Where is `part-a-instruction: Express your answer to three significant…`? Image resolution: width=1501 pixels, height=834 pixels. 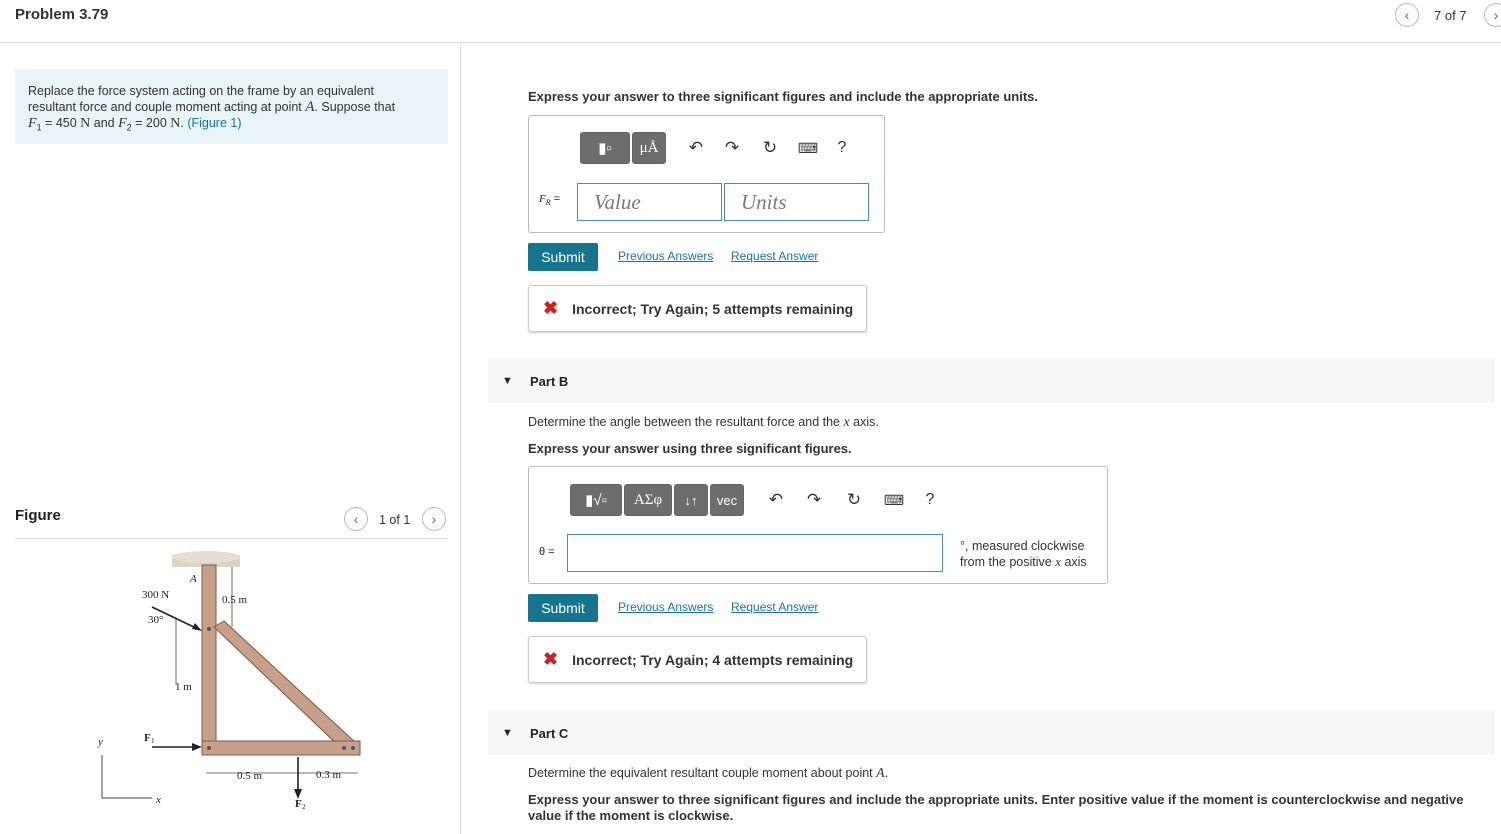
part-a-instruction: Express your answer to three significant… is located at coordinates (783, 96).